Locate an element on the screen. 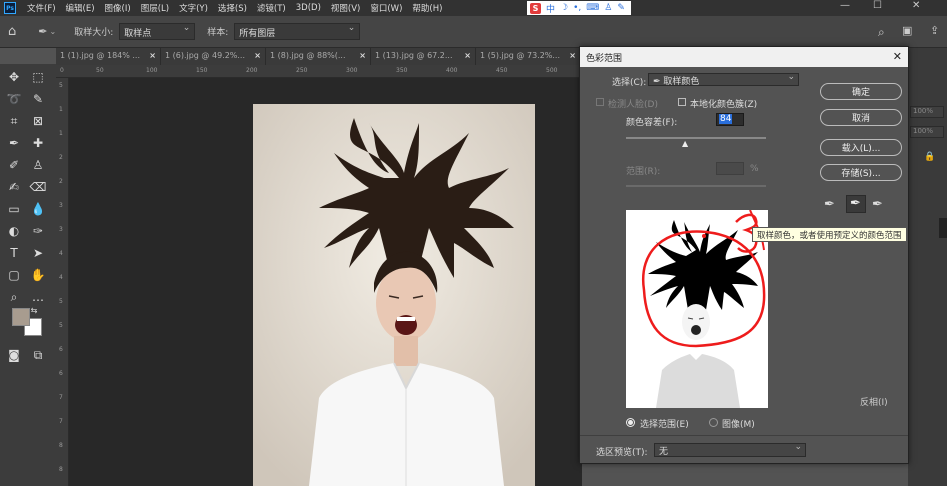 Image resolution: width=947 pixels, height=486 pixels. image-radio is located at coordinates (713, 422).